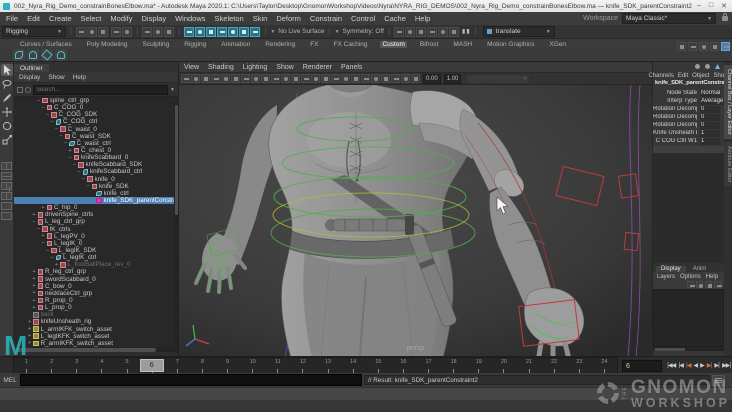 The width and height of the screenshot is (732, 412). I want to click on safe-title-icon, so click(315, 78).